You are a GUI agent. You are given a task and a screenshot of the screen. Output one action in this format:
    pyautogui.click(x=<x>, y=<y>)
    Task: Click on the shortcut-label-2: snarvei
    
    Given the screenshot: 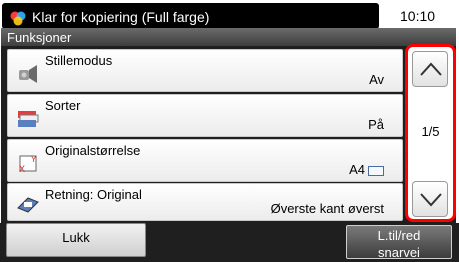 What is the action you would take?
    pyautogui.click(x=399, y=252)
    